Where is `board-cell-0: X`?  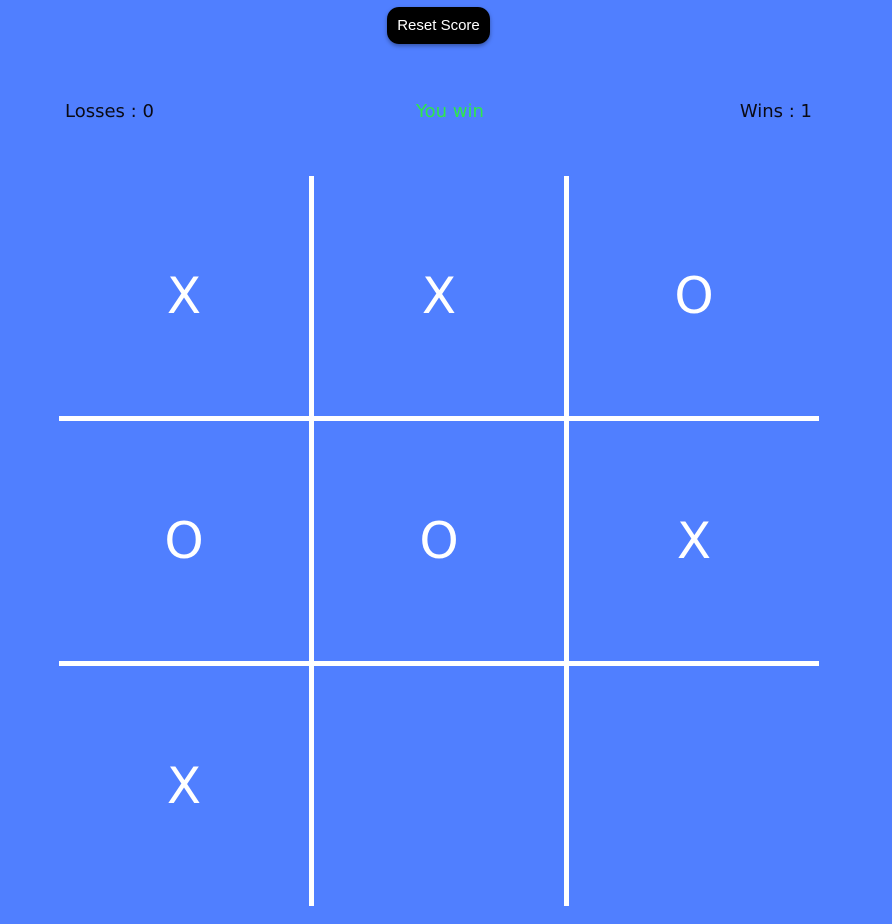
board-cell-0: X is located at coordinates (184, 296).